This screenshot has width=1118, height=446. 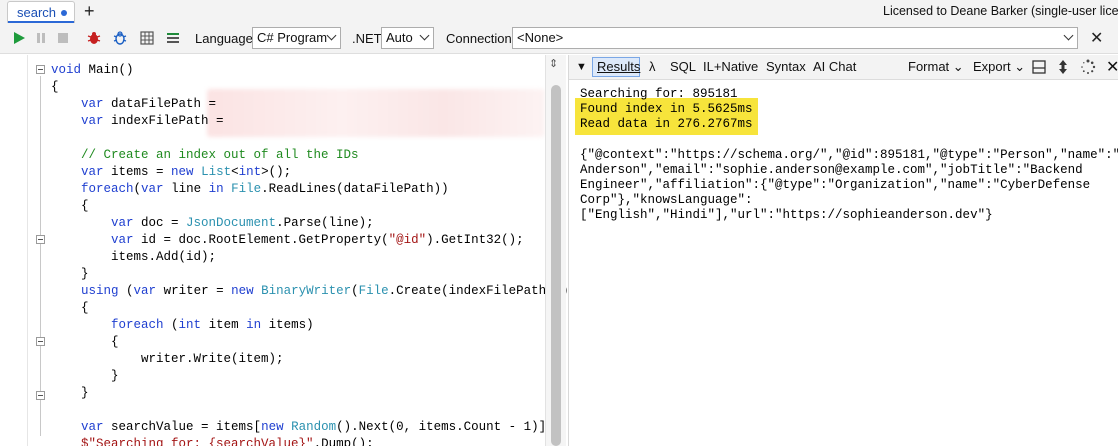 I want to click on code-line: items.Add(id);, so click(x=133, y=257).